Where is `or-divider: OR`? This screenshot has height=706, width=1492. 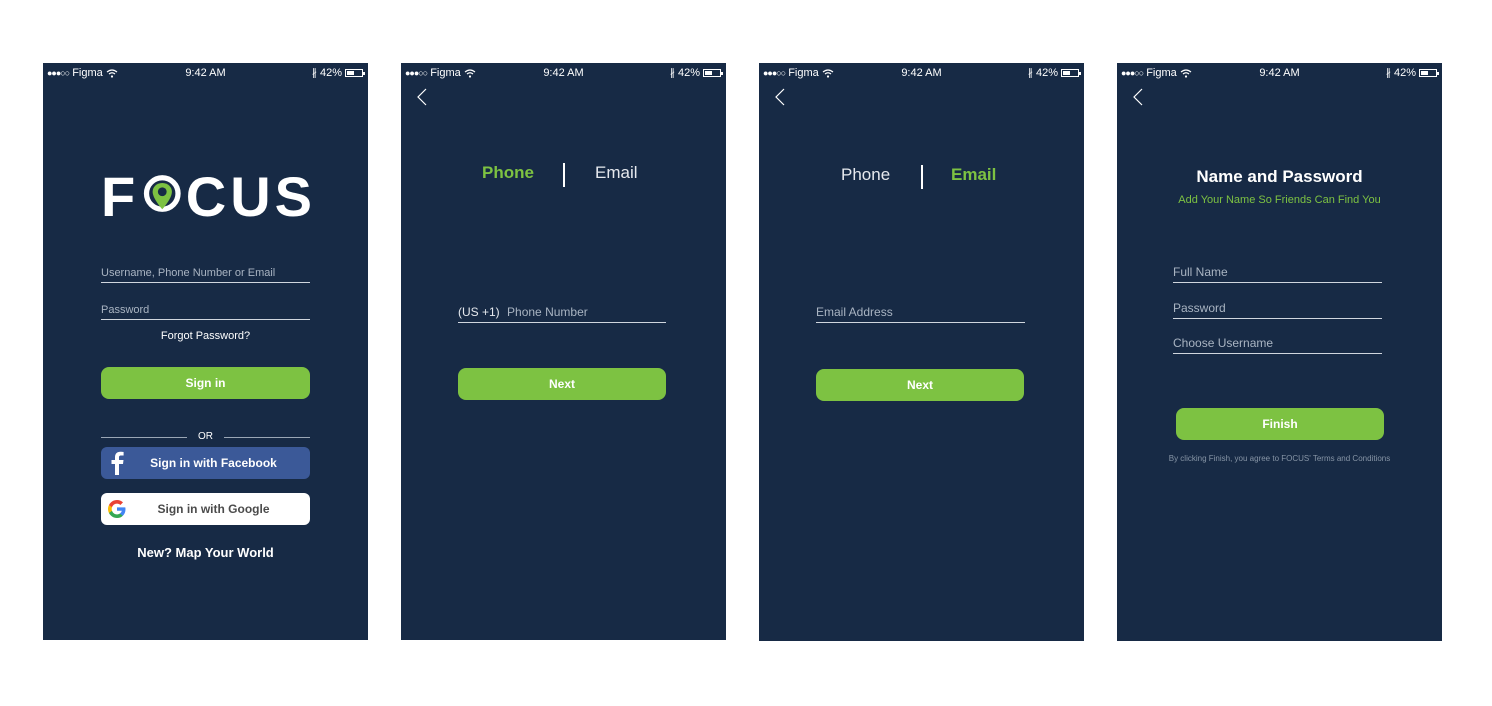 or-divider: OR is located at coordinates (205, 437).